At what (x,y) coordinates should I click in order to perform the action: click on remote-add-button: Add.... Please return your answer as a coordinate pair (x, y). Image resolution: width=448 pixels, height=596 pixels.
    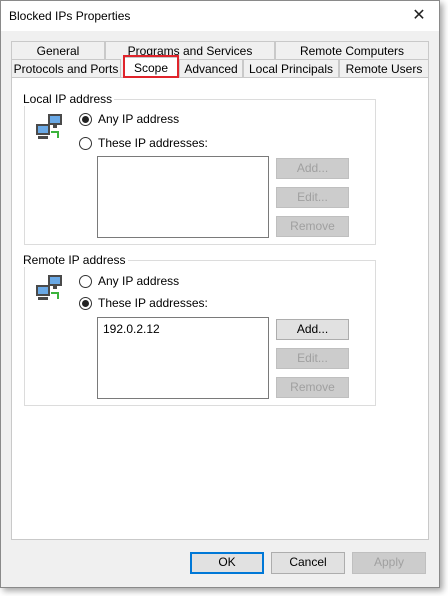
    Looking at the image, I should click on (312, 329).